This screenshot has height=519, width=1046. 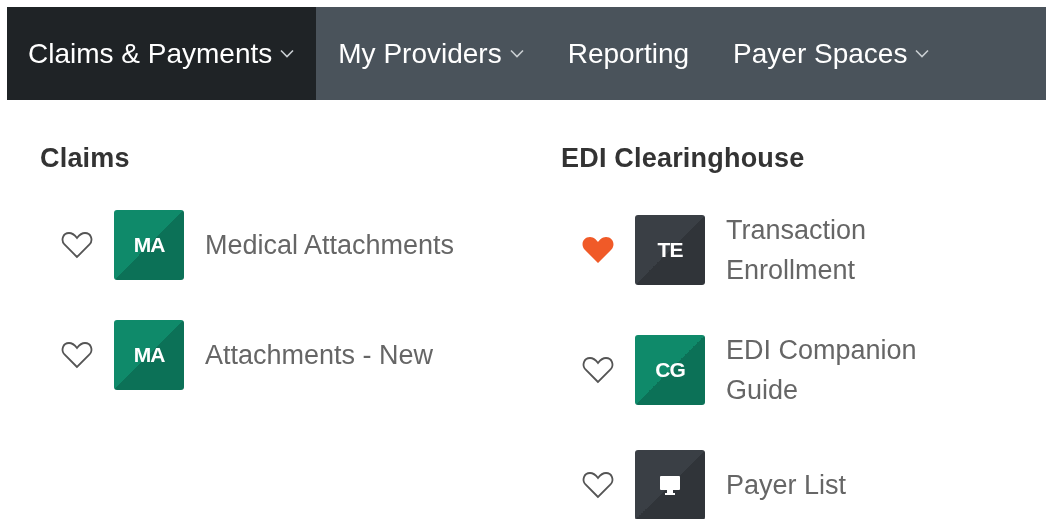 I want to click on nav-tab: My Providers, so click(x=431, y=53).